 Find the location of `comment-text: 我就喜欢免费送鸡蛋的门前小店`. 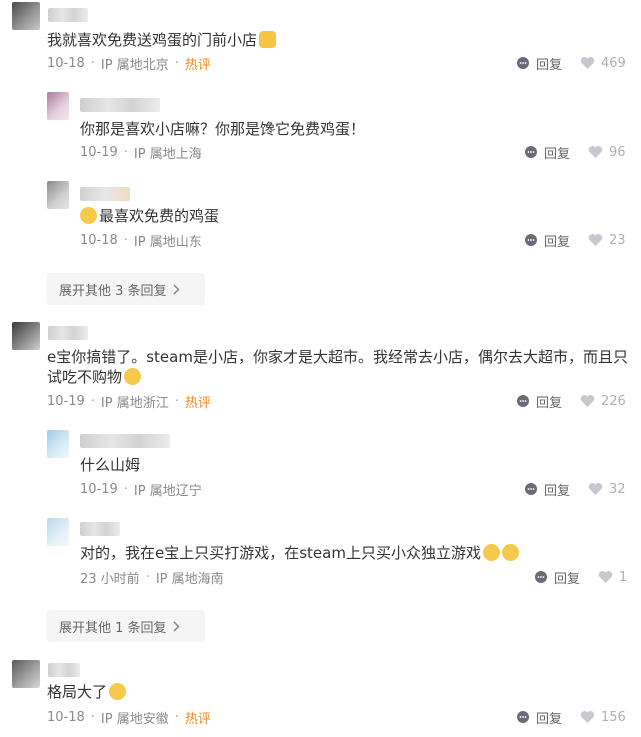

comment-text: 我就喜欢免费送鸡蛋的门前小店 is located at coordinates (162, 40).